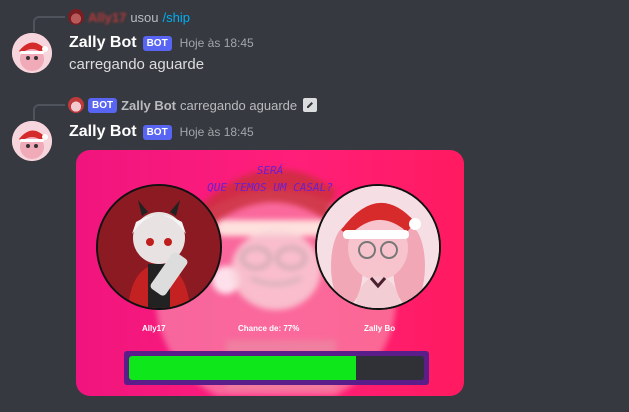  Describe the element at coordinates (144, 17) in the screenshot. I see `reply-text: usou` at that location.